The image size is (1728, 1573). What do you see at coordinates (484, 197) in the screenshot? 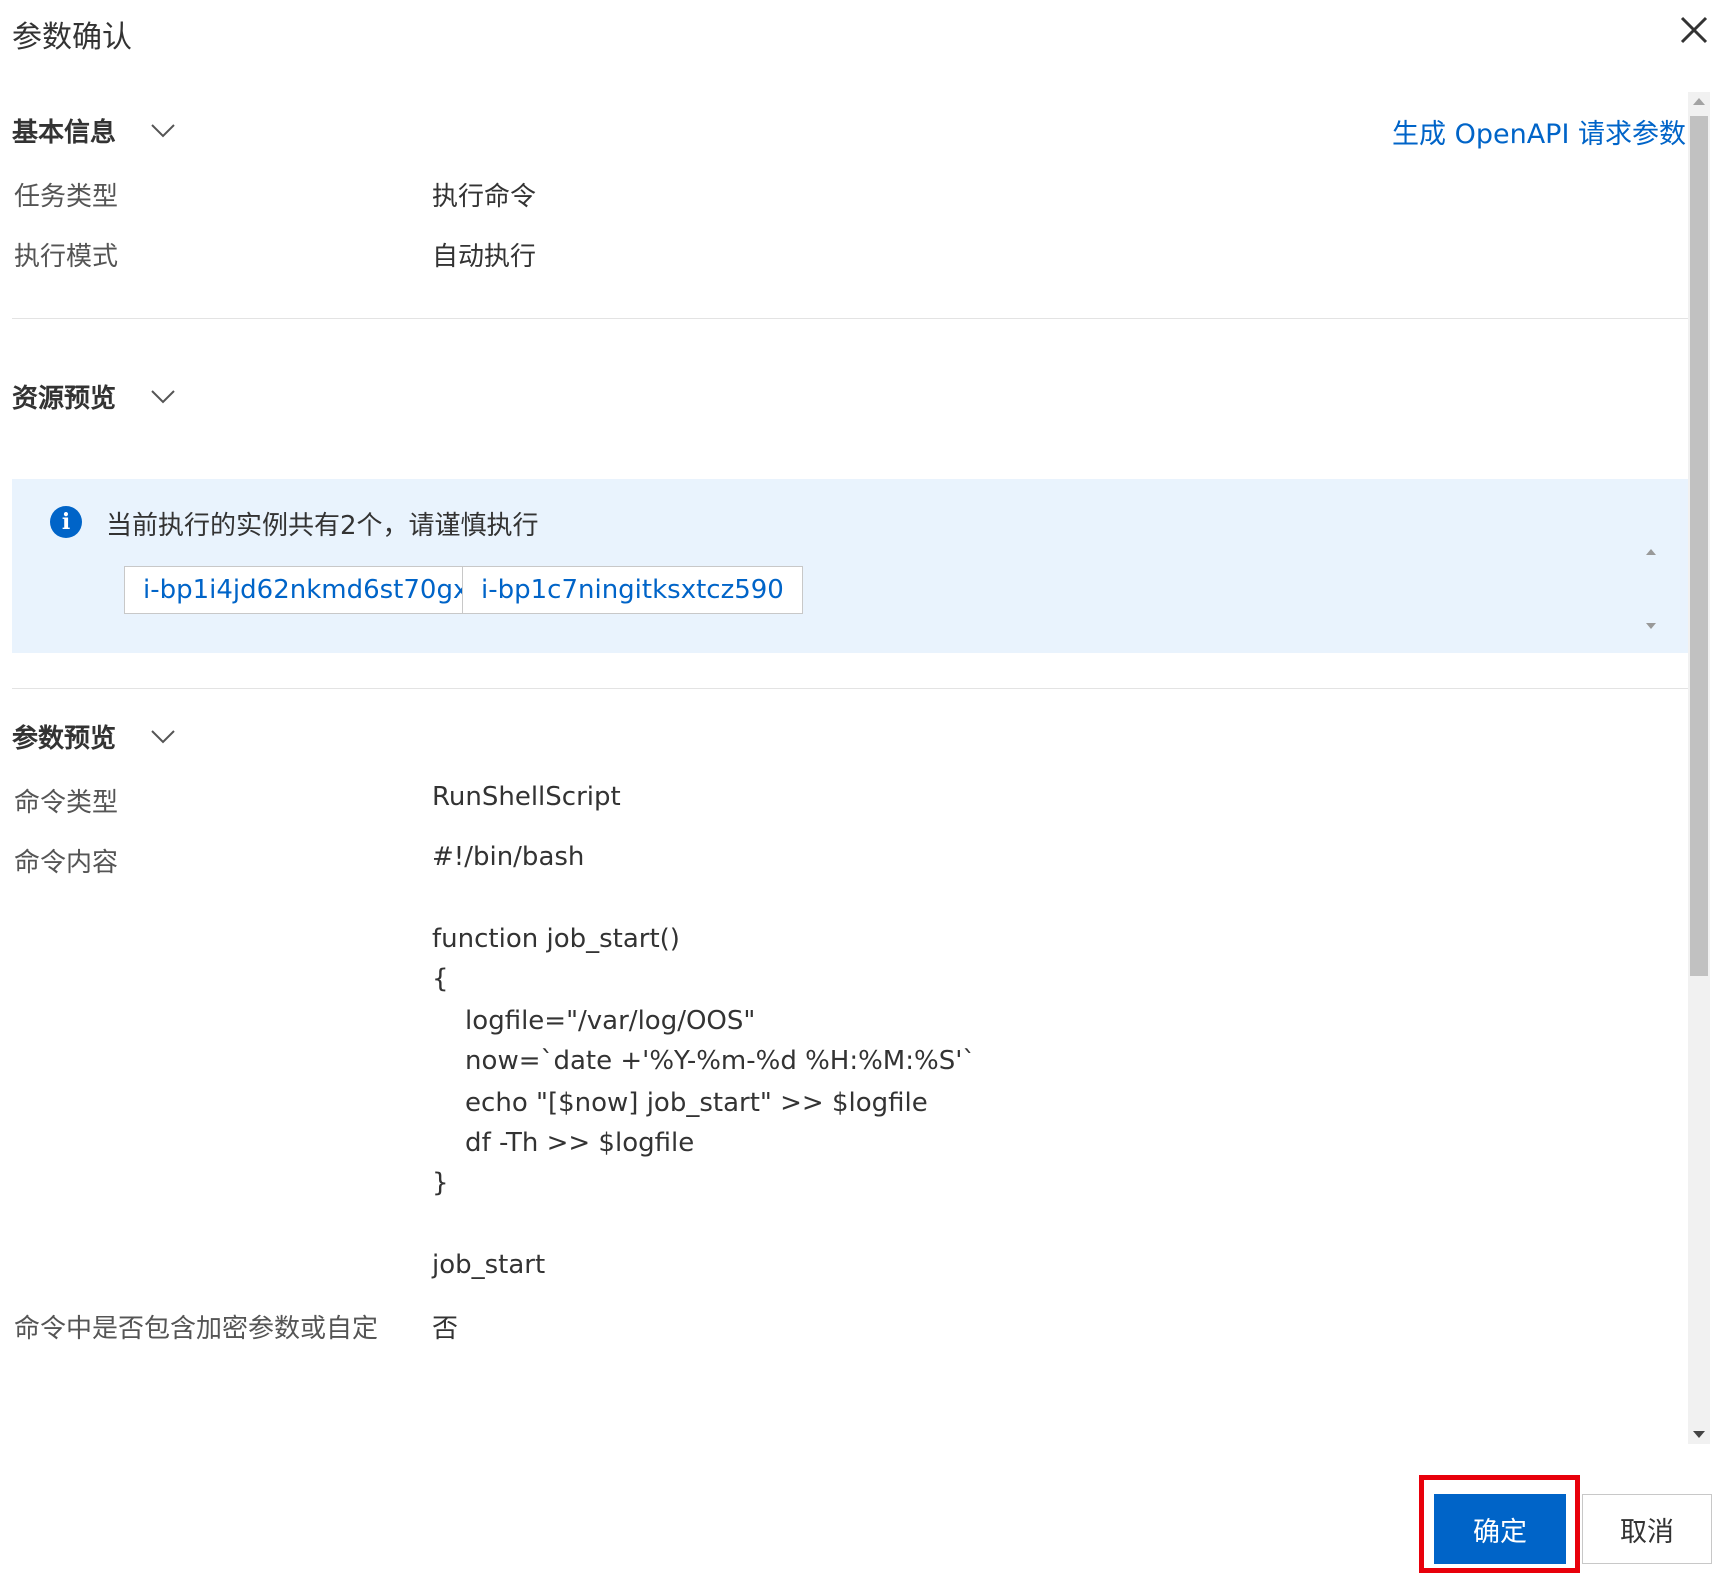
I see `task-type-value: 执行命令` at bounding box center [484, 197].